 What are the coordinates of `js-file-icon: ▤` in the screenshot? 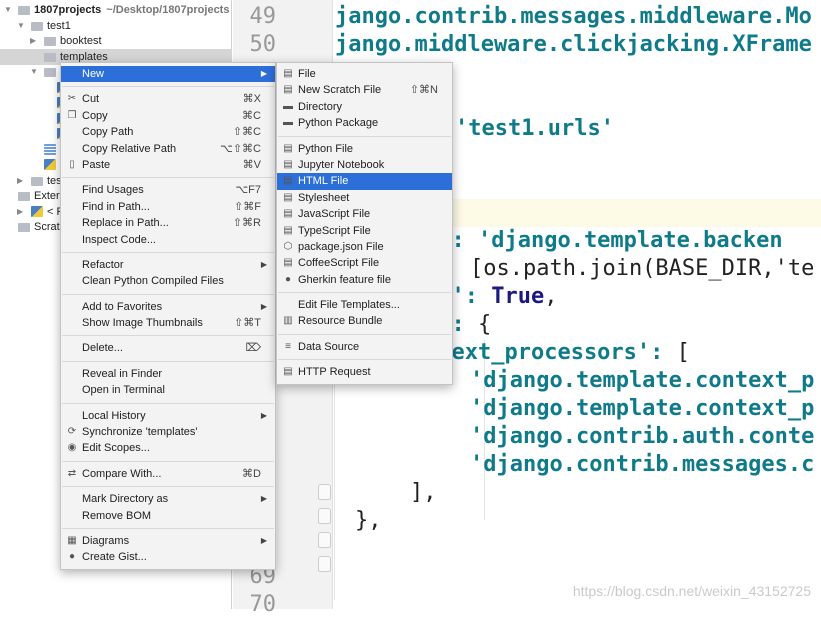 It's located at (288, 214).